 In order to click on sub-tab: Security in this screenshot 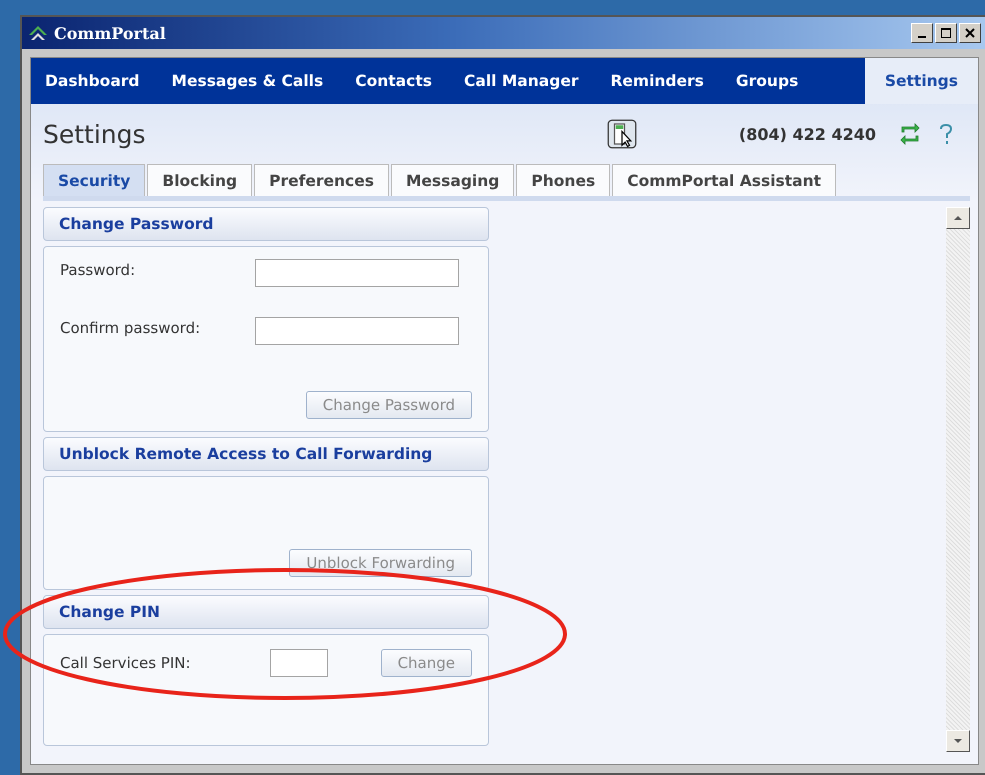, I will do `click(94, 180)`.